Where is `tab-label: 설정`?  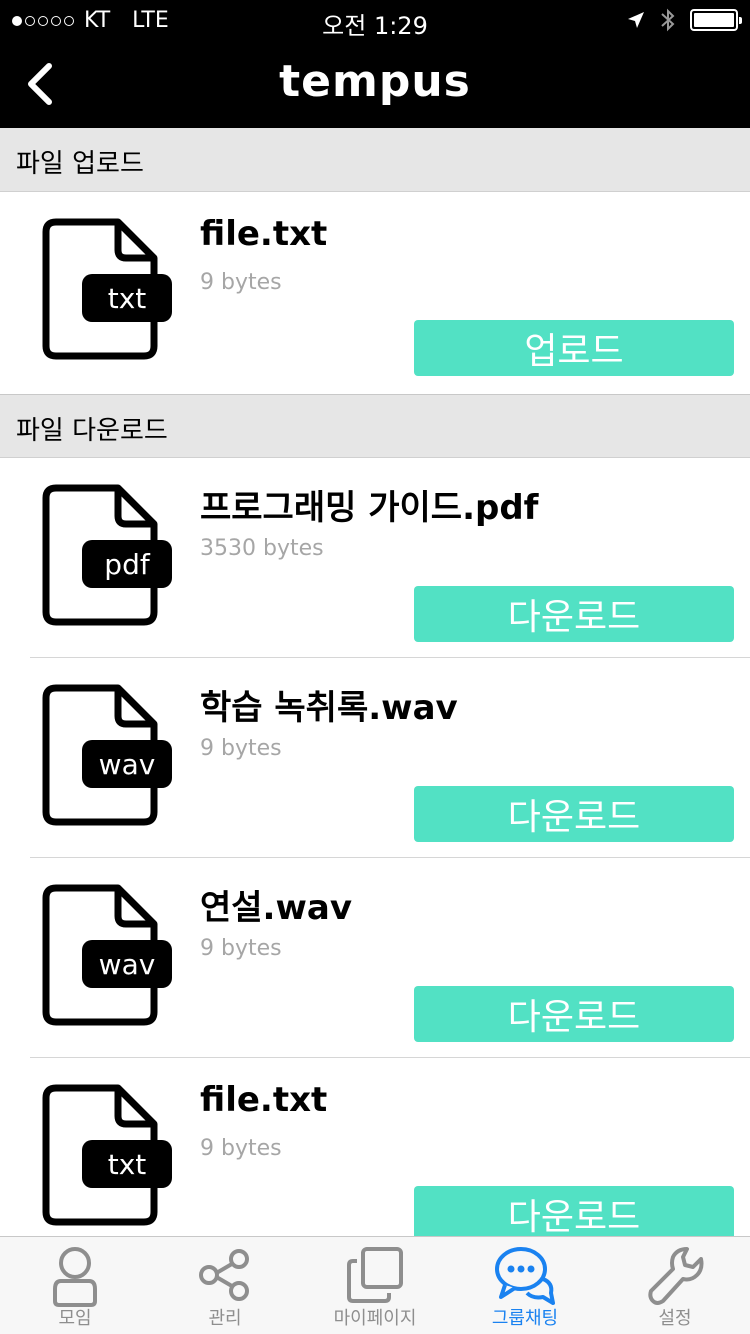
tab-label: 설정 is located at coordinates (675, 1318).